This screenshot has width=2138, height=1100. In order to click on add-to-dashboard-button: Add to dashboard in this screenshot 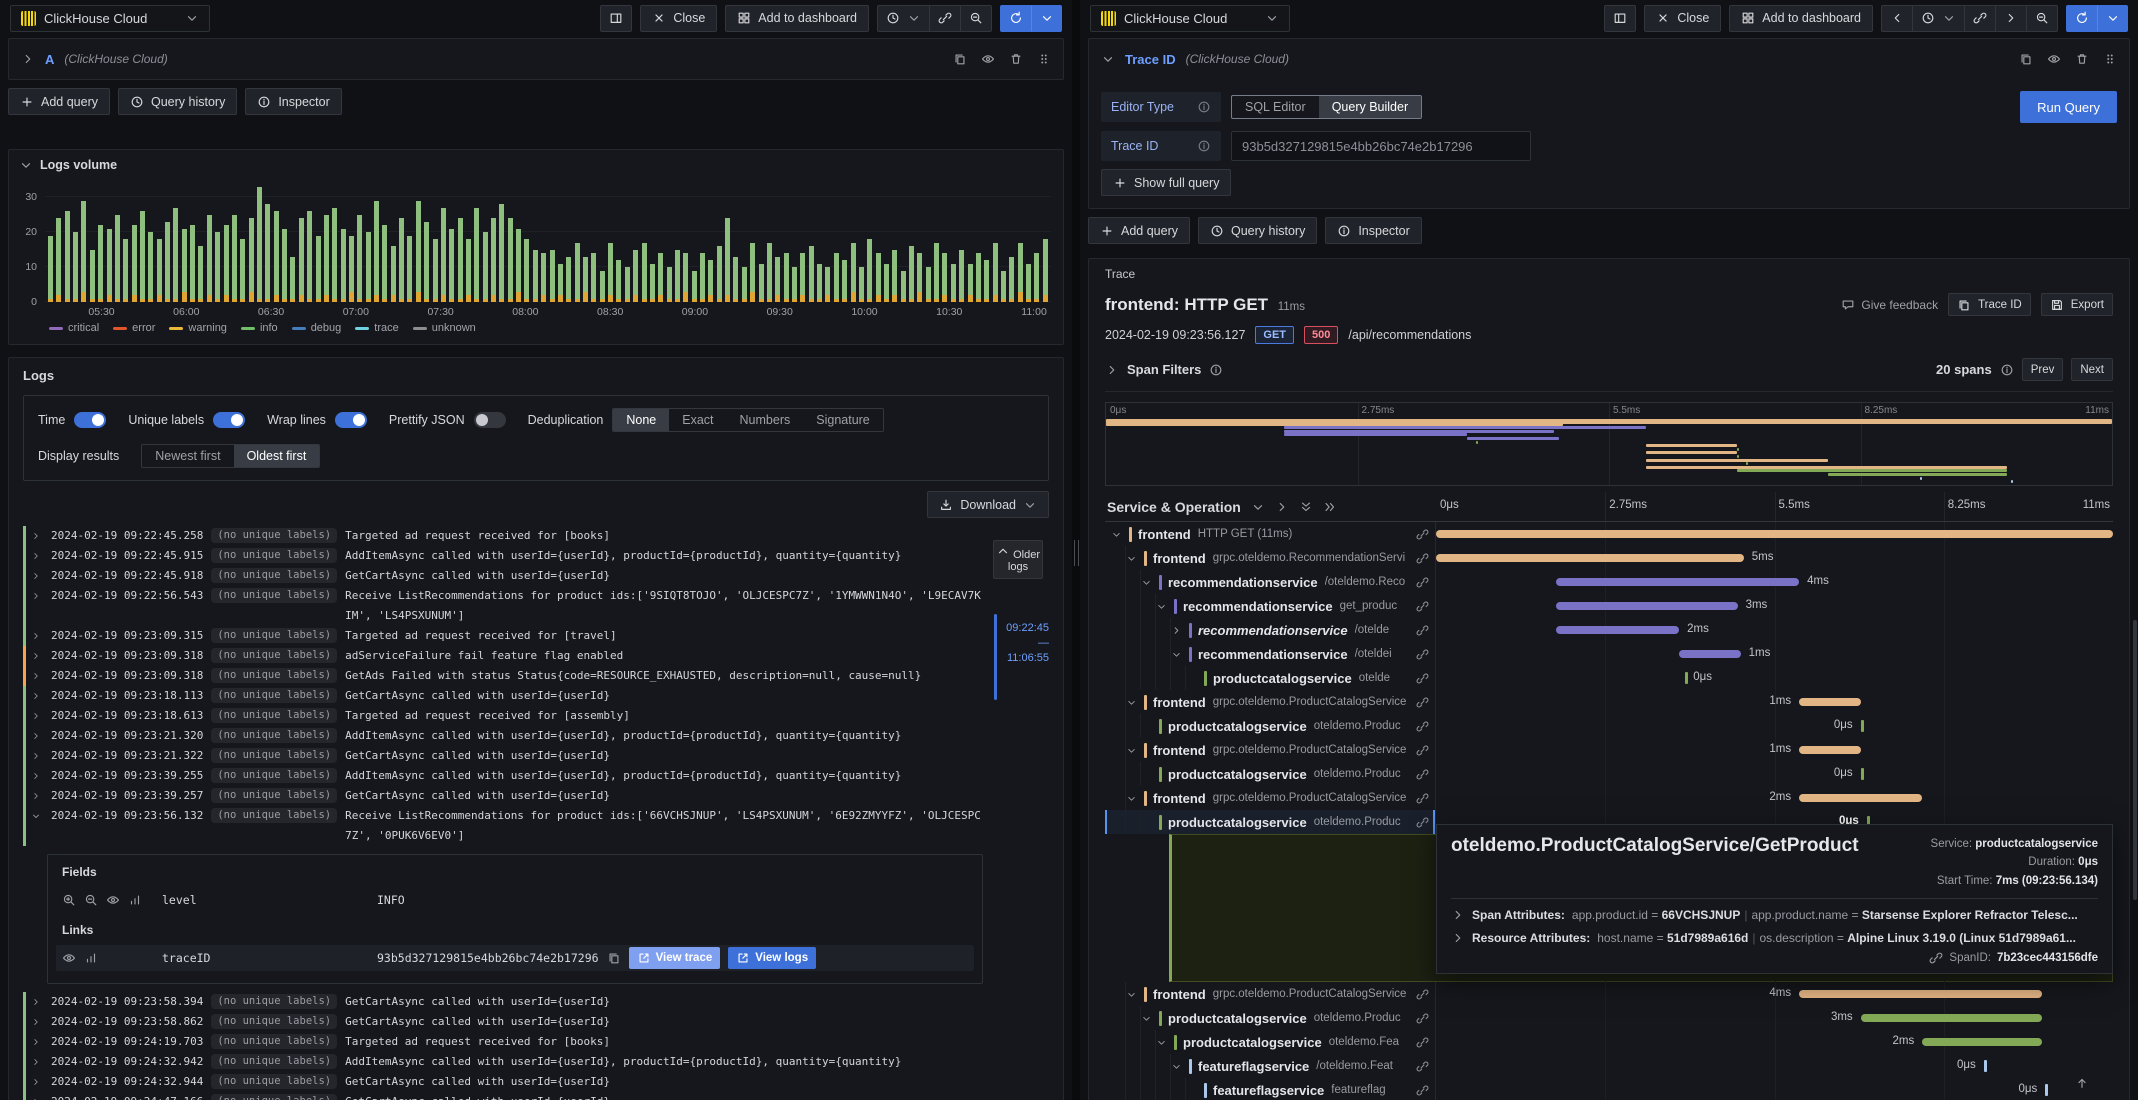, I will do `click(797, 18)`.